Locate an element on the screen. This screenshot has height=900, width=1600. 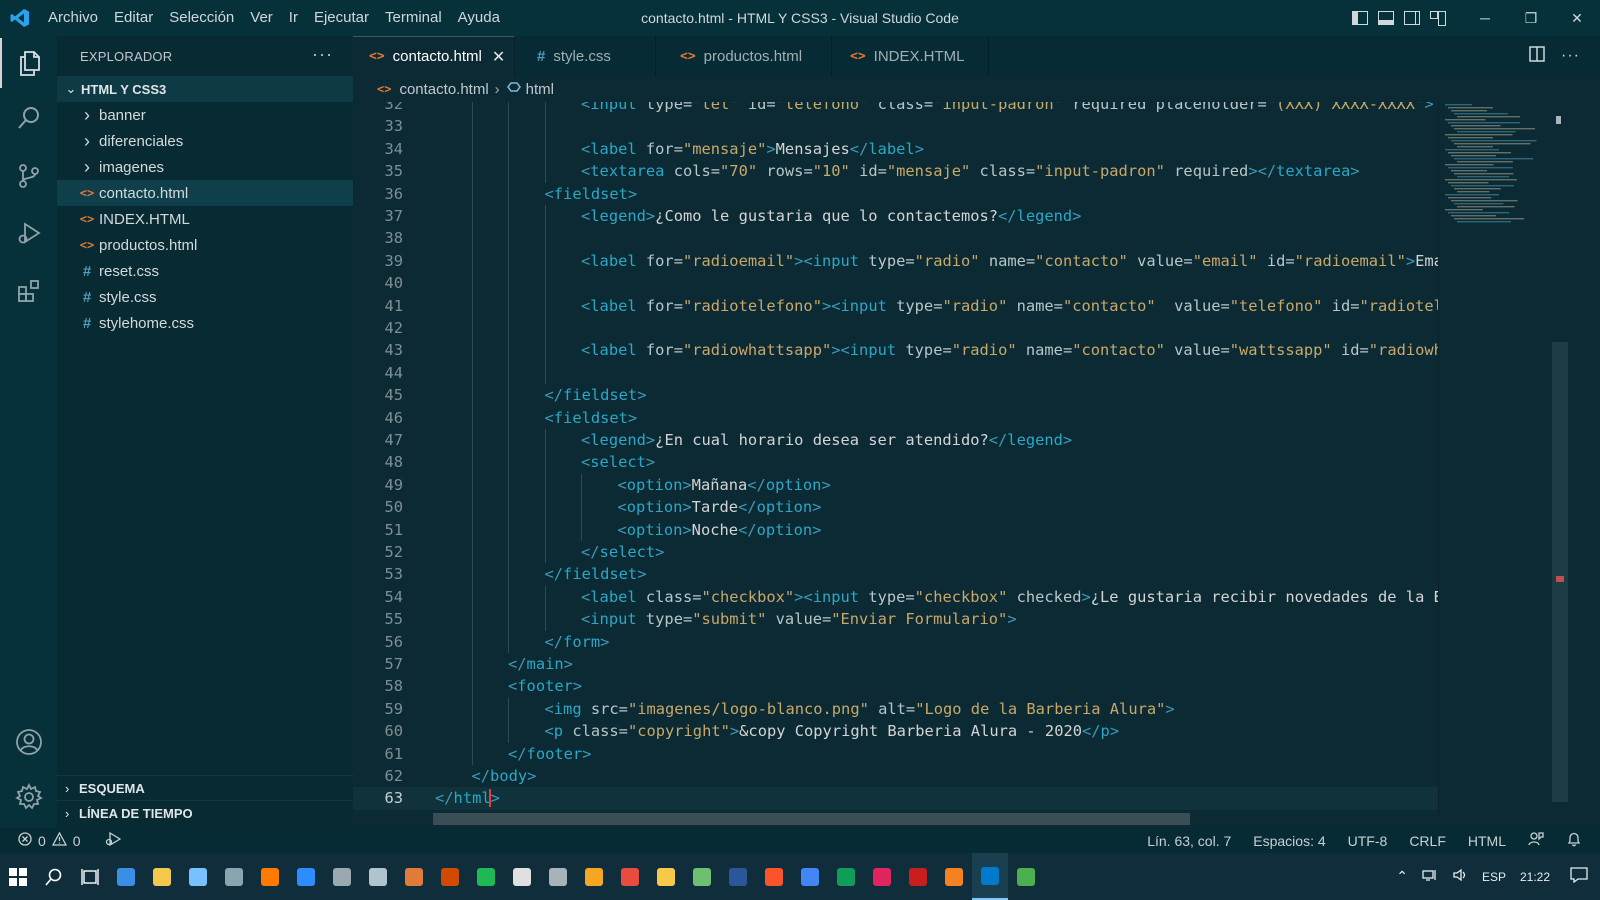
code-line: 44 is located at coordinates (895, 373).